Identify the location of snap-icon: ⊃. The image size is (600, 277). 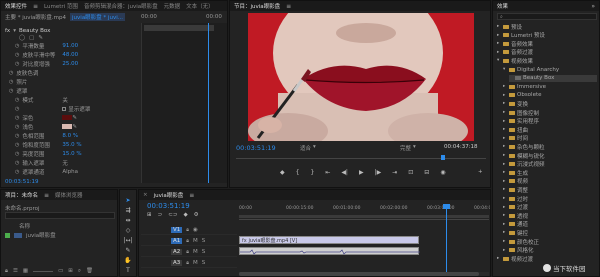
(160, 215).